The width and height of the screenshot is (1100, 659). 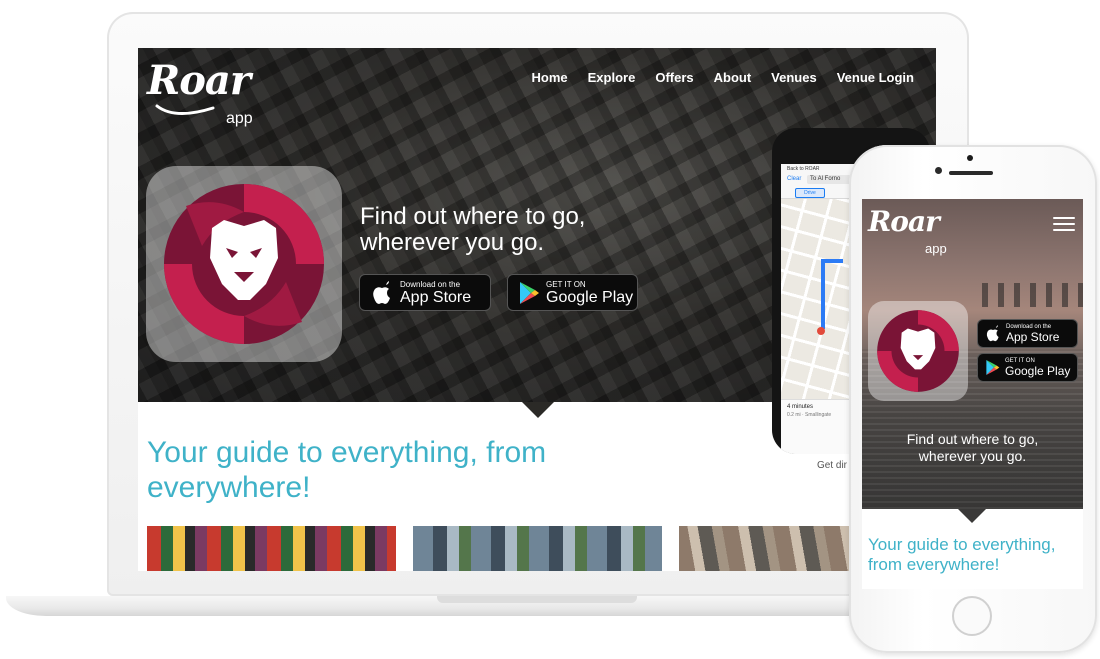 What do you see at coordinates (832, 465) in the screenshot?
I see `get-directions-label: Get dir` at bounding box center [832, 465].